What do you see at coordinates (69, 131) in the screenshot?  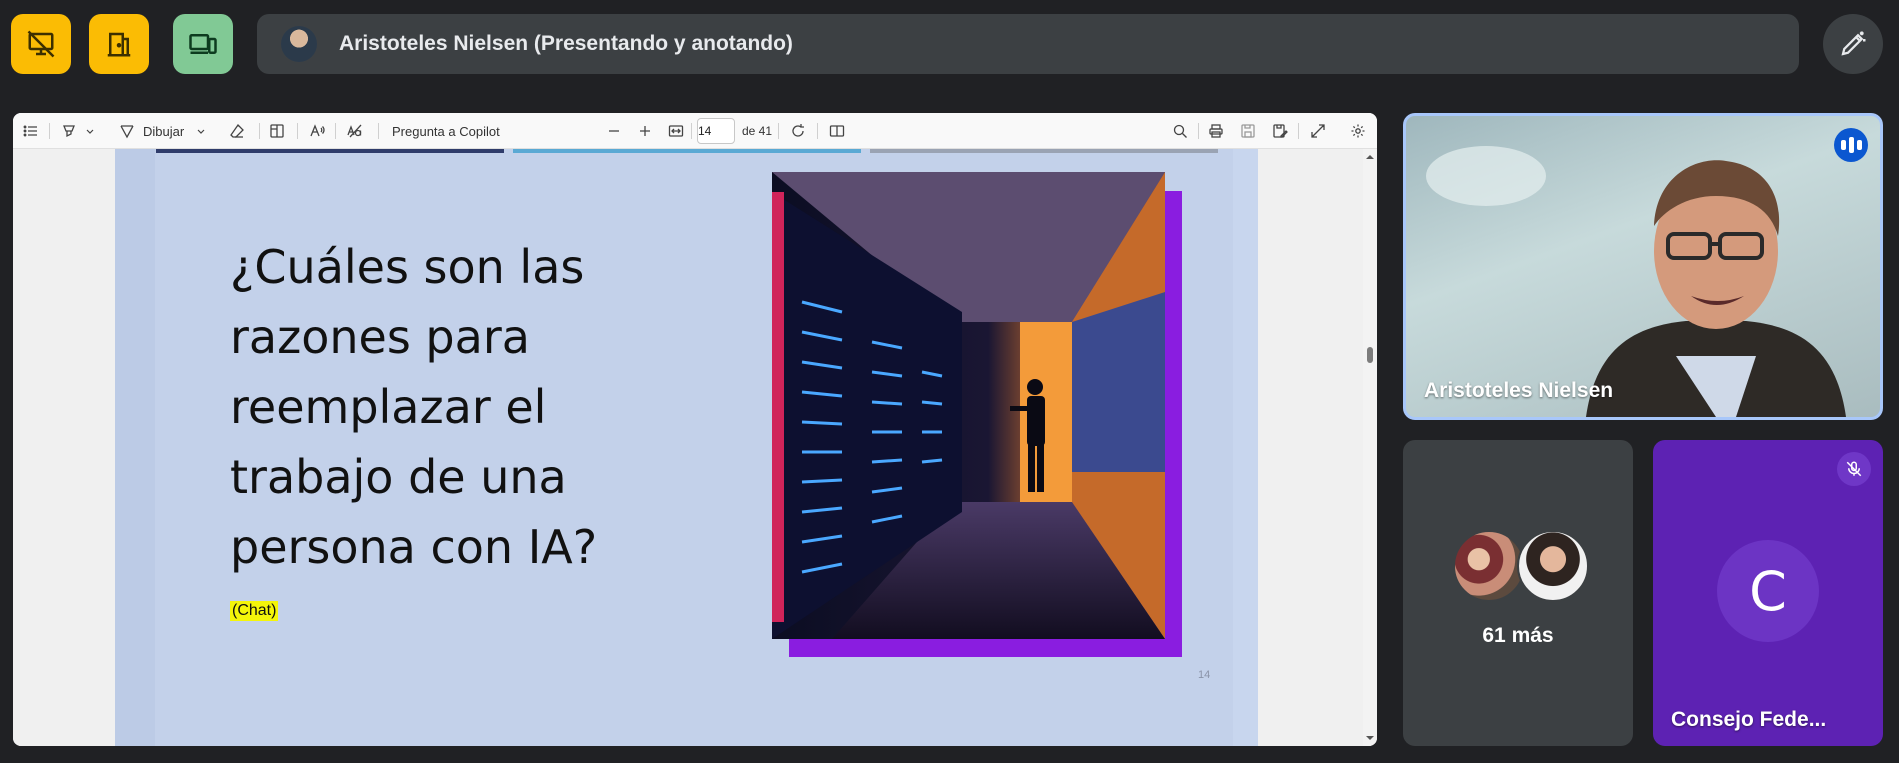 I see `highlighter-icon` at bounding box center [69, 131].